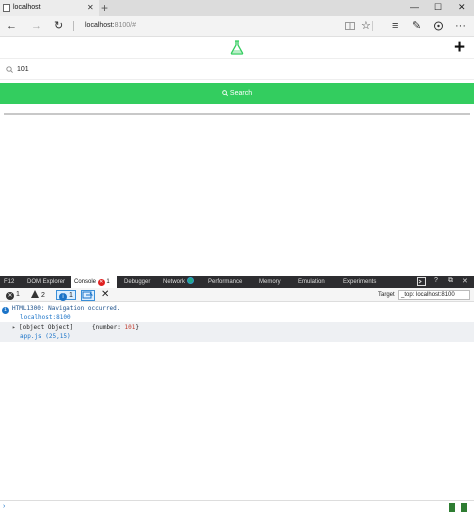  I want to click on clear-on-navigate-icon, so click(88, 295).